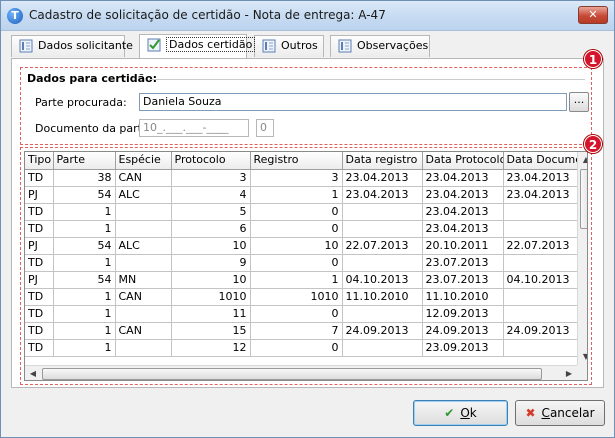 Image resolution: width=615 pixels, height=438 pixels. I want to click on table-cell: 5, so click(211, 212).